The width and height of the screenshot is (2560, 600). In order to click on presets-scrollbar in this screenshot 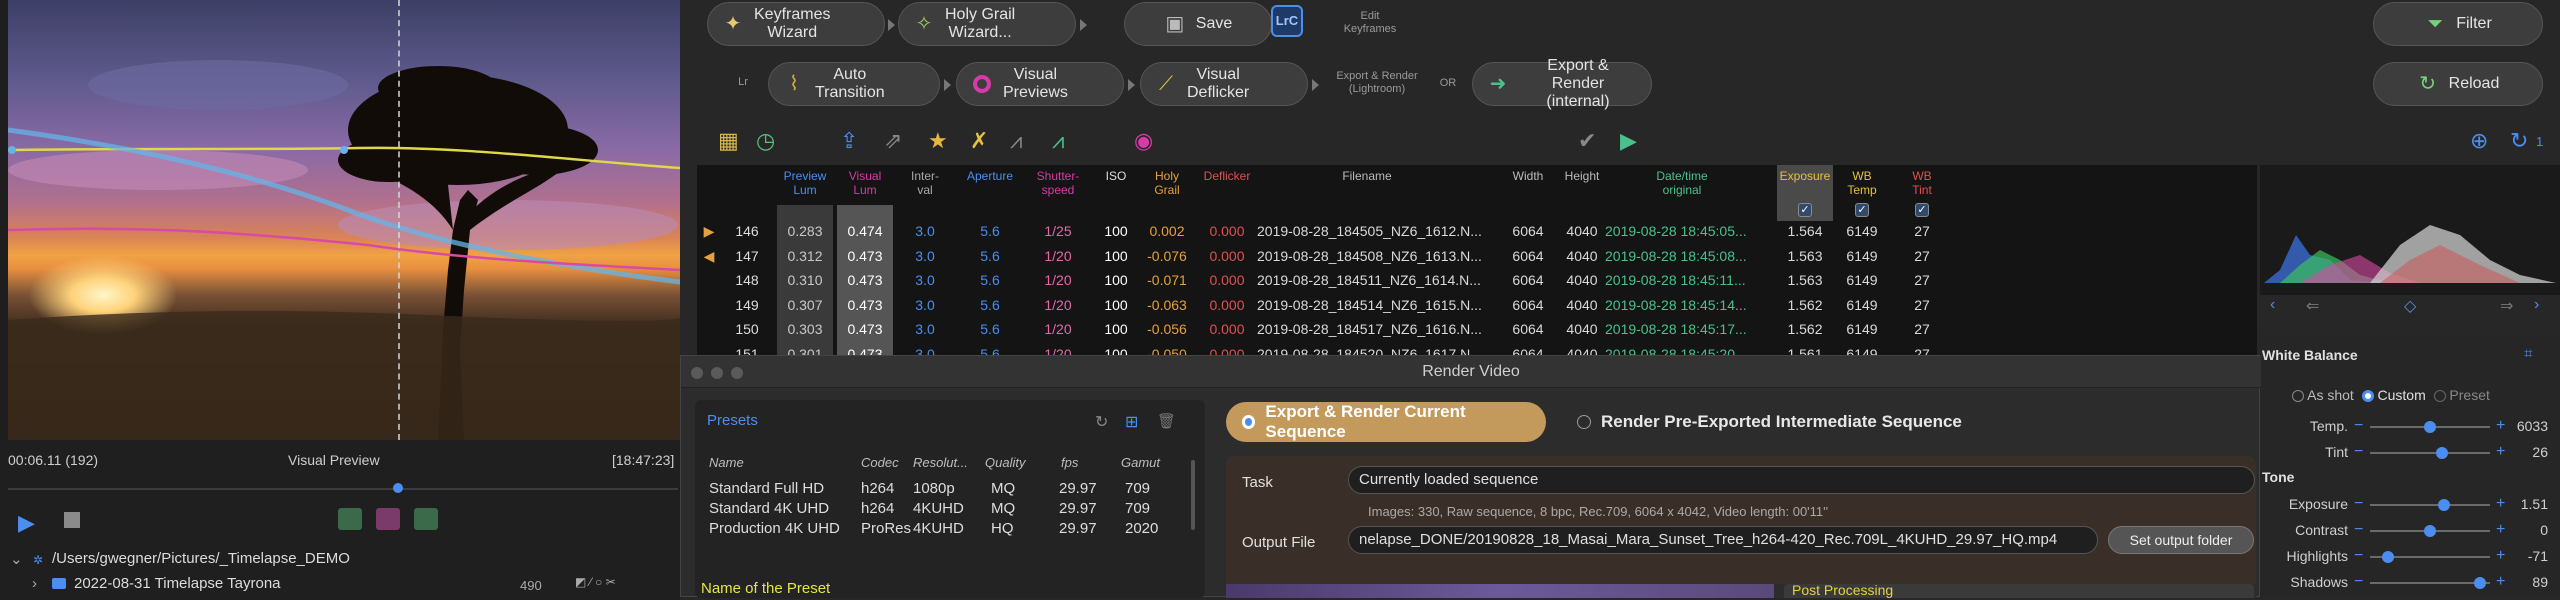, I will do `click(1193, 495)`.